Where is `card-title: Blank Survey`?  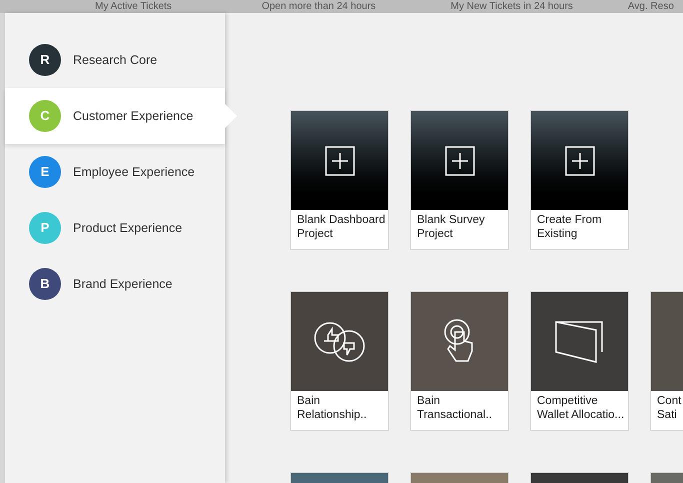
card-title: Blank Survey is located at coordinates (451, 220).